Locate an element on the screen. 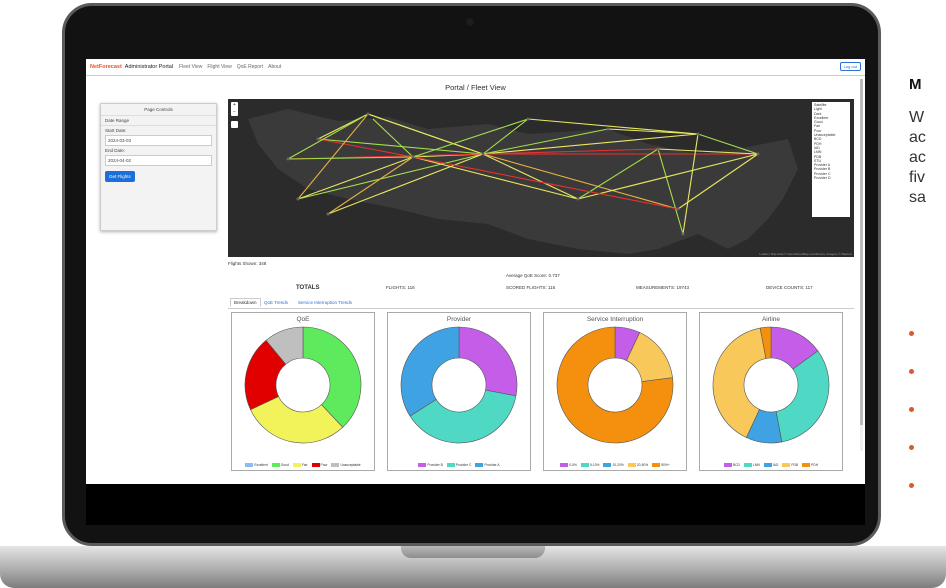 Image resolution: width=946 pixels, height=588 pixels. legend-item: 0-5% is located at coordinates (568, 465).